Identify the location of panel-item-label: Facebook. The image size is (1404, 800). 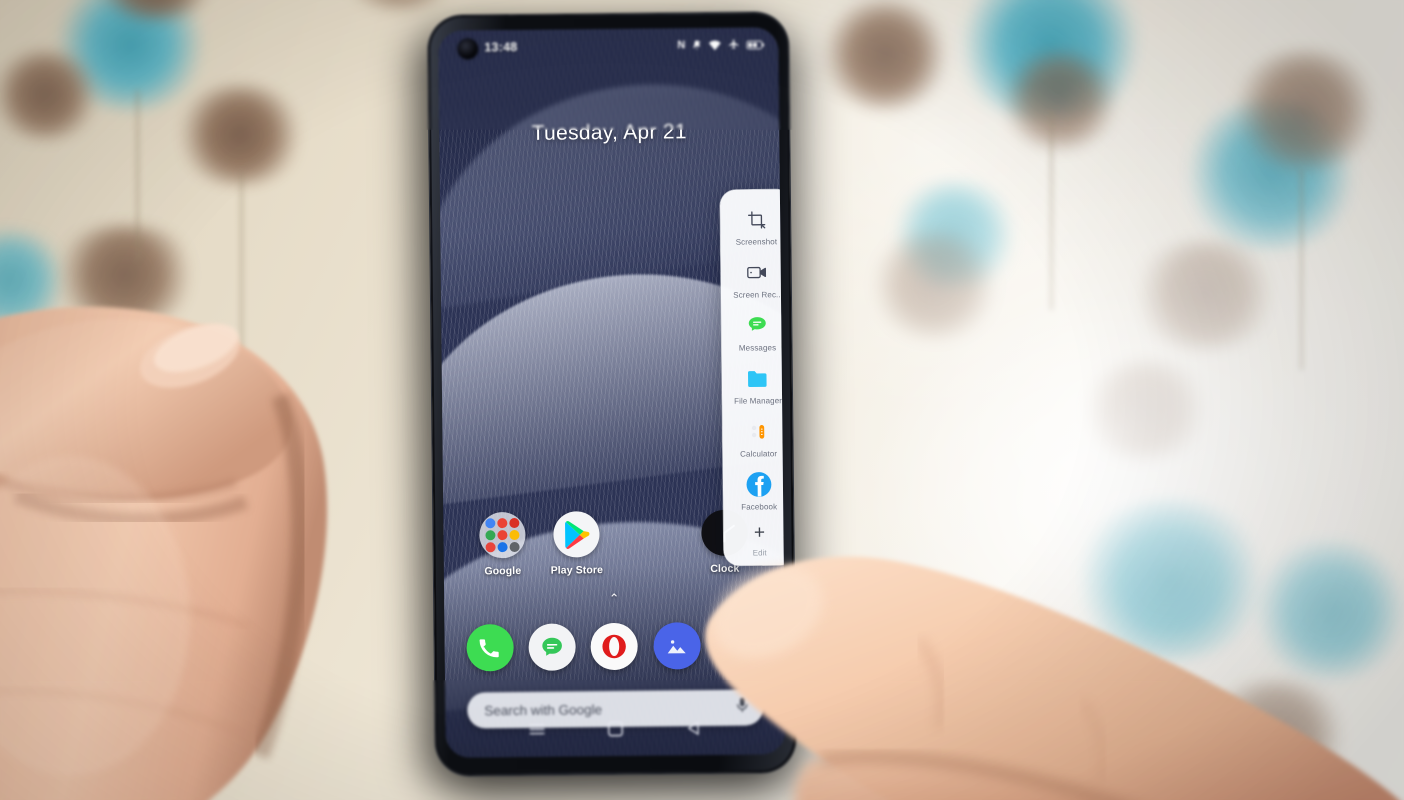
(759, 507).